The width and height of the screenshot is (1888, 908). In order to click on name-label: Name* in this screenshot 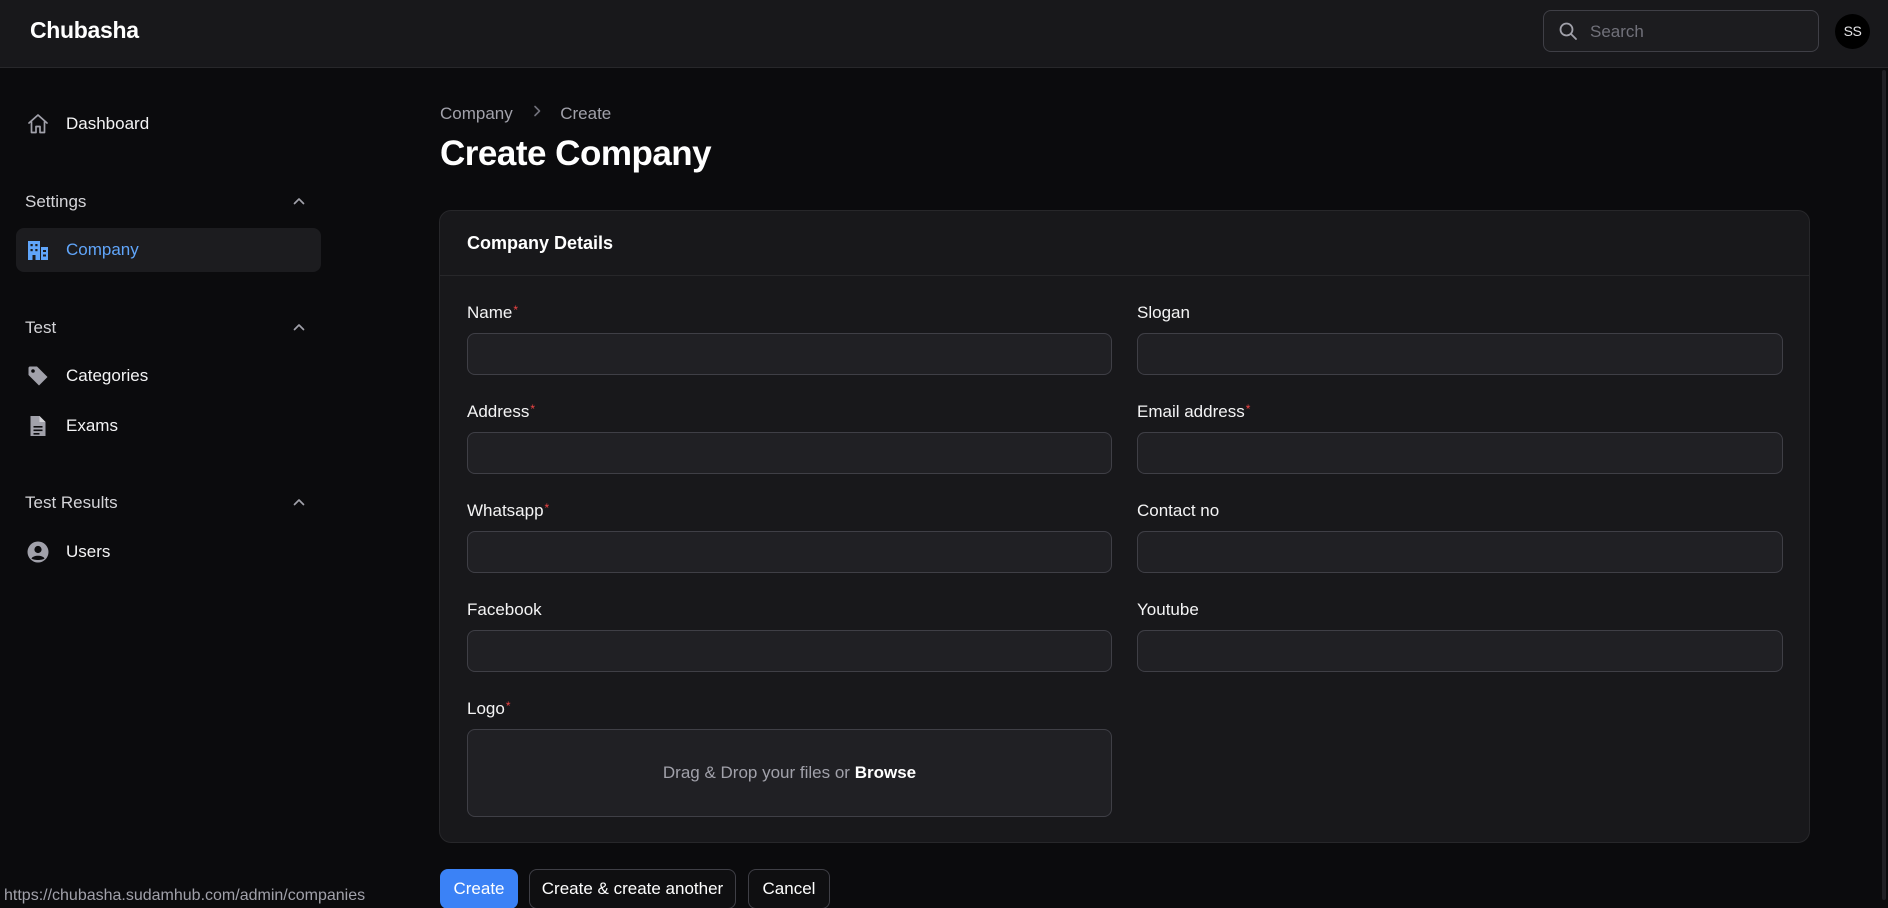, I will do `click(492, 313)`.